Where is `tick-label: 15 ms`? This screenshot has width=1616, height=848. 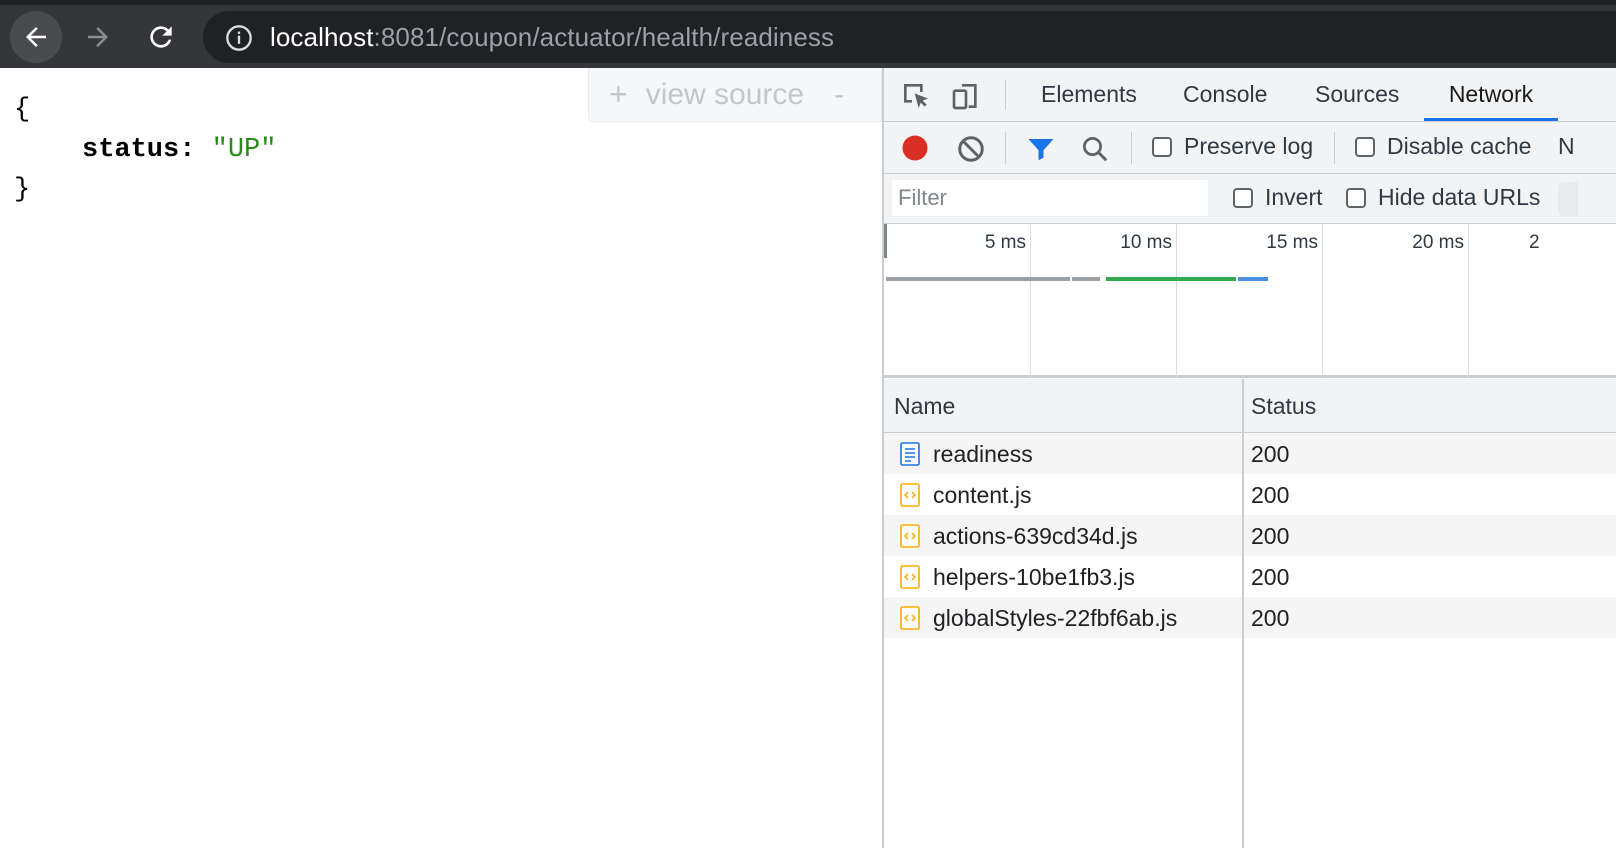 tick-label: 15 ms is located at coordinates (1292, 242).